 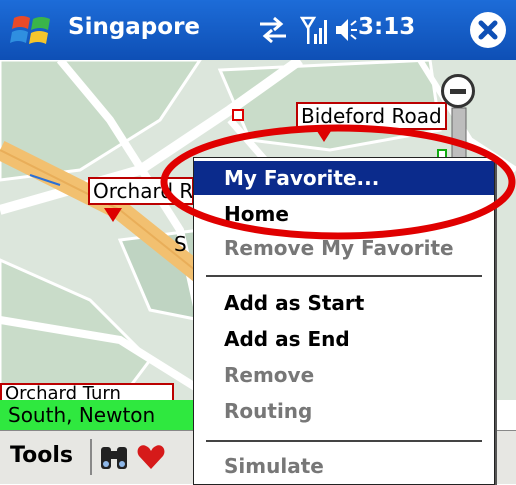 What do you see at coordinates (91, 457) in the screenshot?
I see `toolbar-divider` at bounding box center [91, 457].